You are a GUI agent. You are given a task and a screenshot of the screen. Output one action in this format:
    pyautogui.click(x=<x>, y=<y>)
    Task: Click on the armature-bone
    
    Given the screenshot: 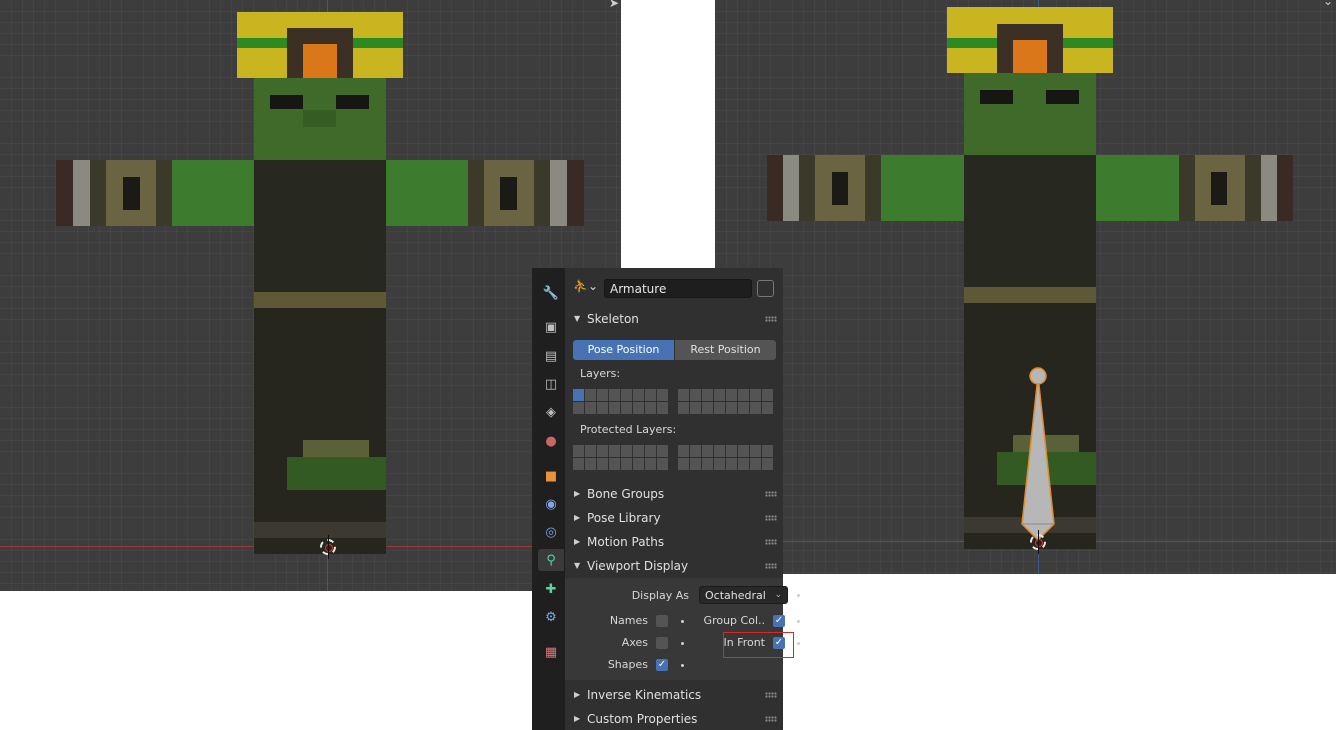 What is the action you would take?
    pyautogui.click(x=1038, y=455)
    